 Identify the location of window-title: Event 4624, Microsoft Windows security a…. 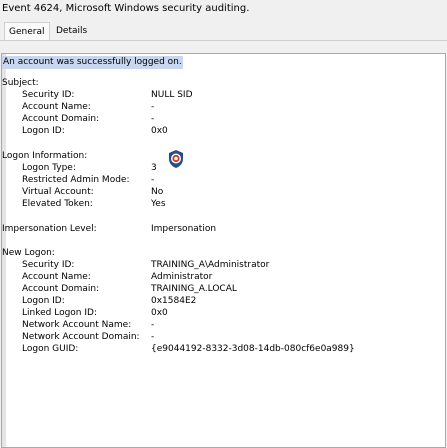
(126, 8).